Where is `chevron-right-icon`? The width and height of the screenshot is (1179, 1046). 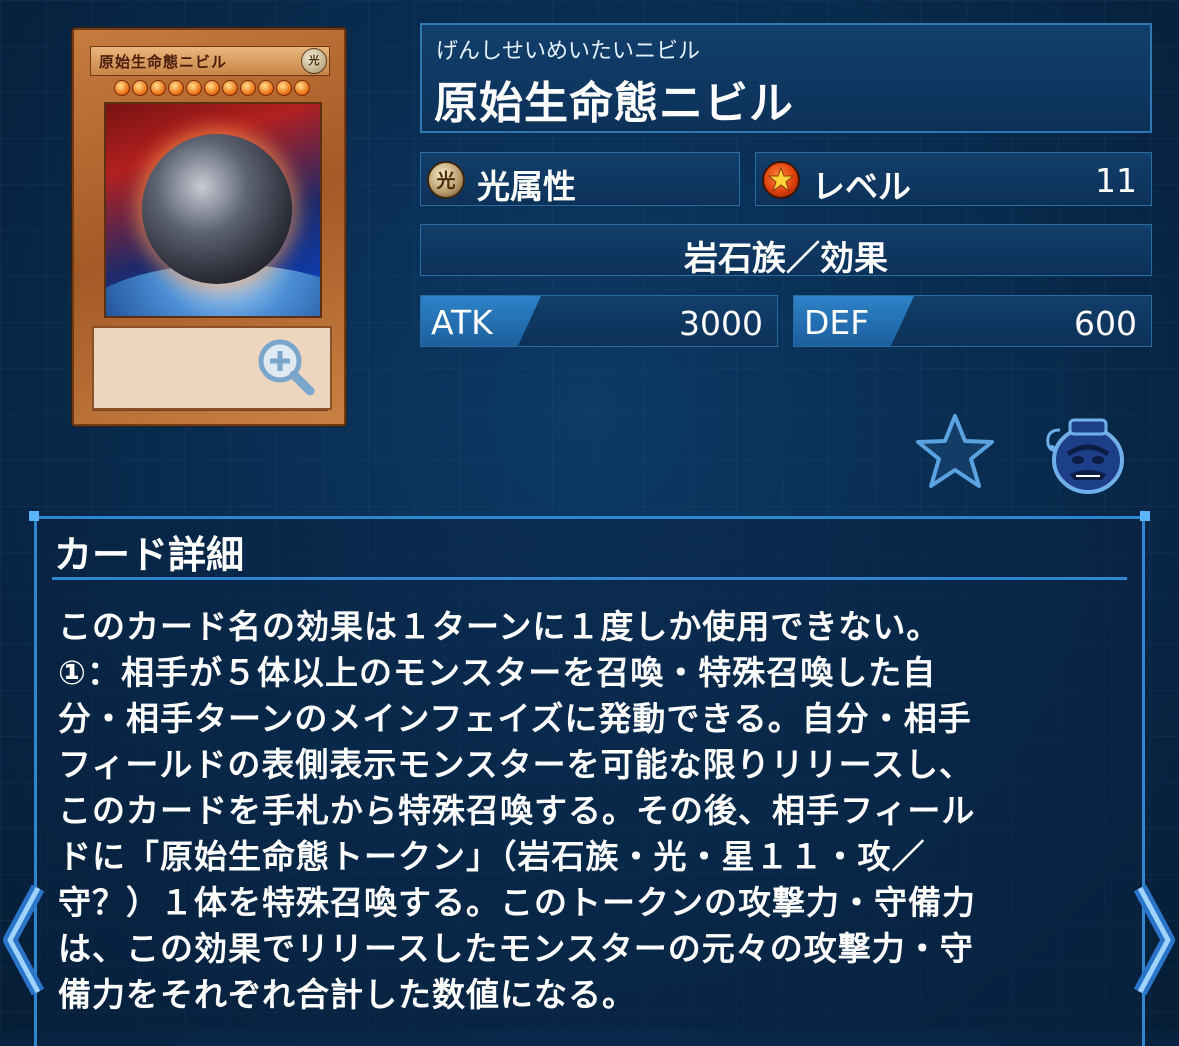
chevron-right-icon is located at coordinates (1154, 940).